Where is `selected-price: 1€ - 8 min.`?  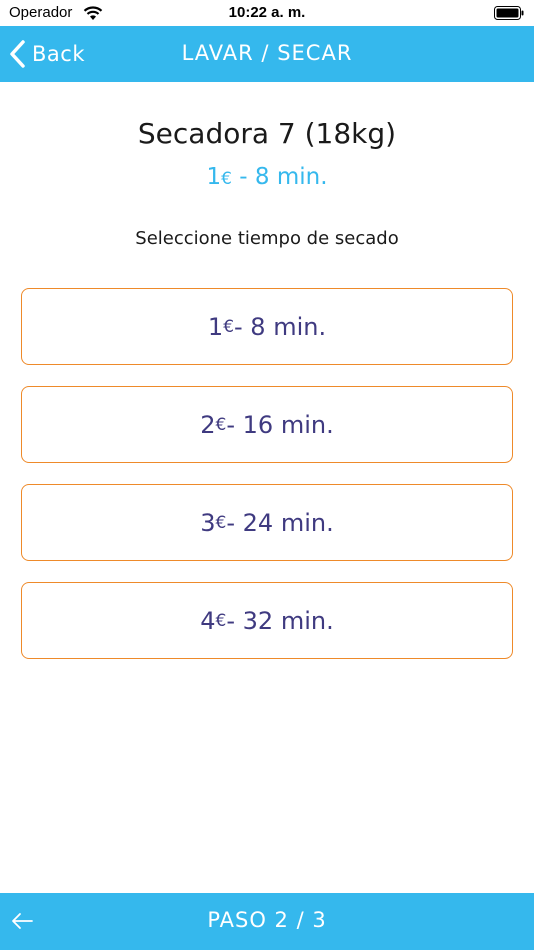 selected-price: 1€ - 8 min. is located at coordinates (267, 177).